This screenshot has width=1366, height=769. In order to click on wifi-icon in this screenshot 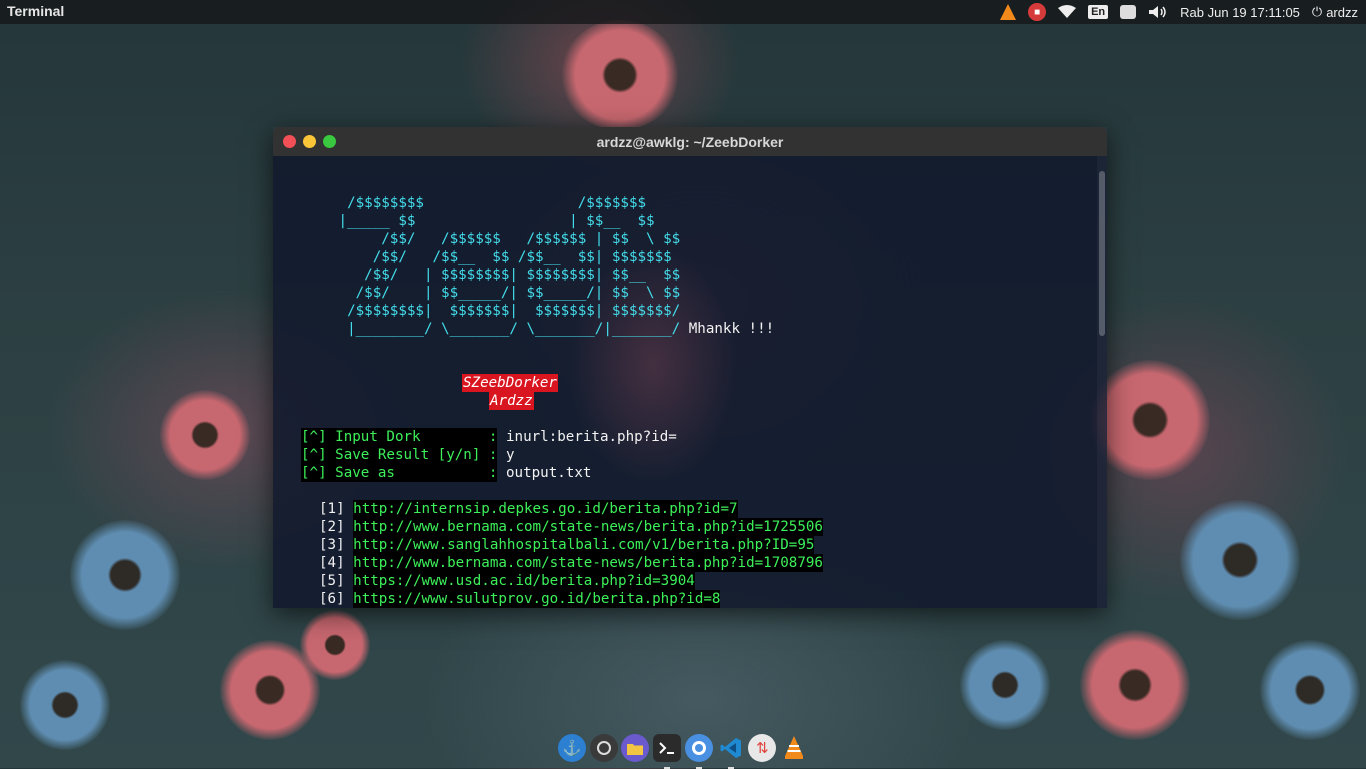, I will do `click(1067, 12)`.